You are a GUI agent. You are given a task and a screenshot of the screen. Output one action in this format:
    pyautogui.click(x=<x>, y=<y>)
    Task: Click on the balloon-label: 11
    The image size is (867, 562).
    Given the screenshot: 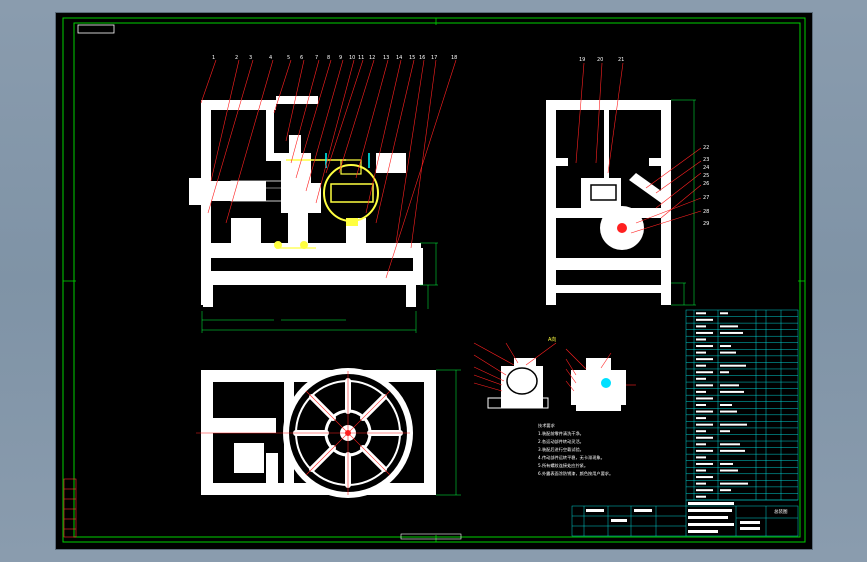 What is the action you would take?
    pyautogui.click(x=361, y=58)
    